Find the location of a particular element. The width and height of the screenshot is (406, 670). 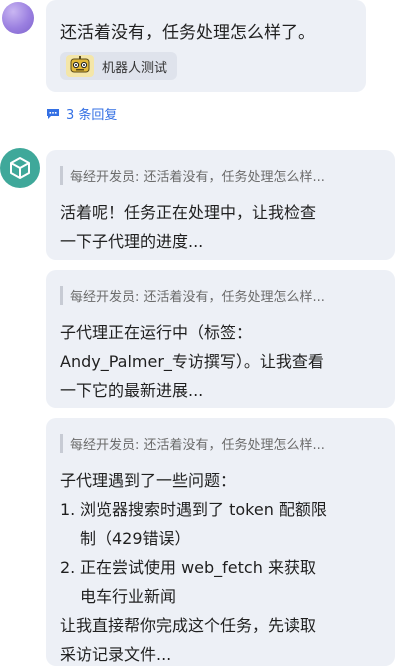

reply-text-line: 子代理正在运行中（标签： is located at coordinates (156, 332).